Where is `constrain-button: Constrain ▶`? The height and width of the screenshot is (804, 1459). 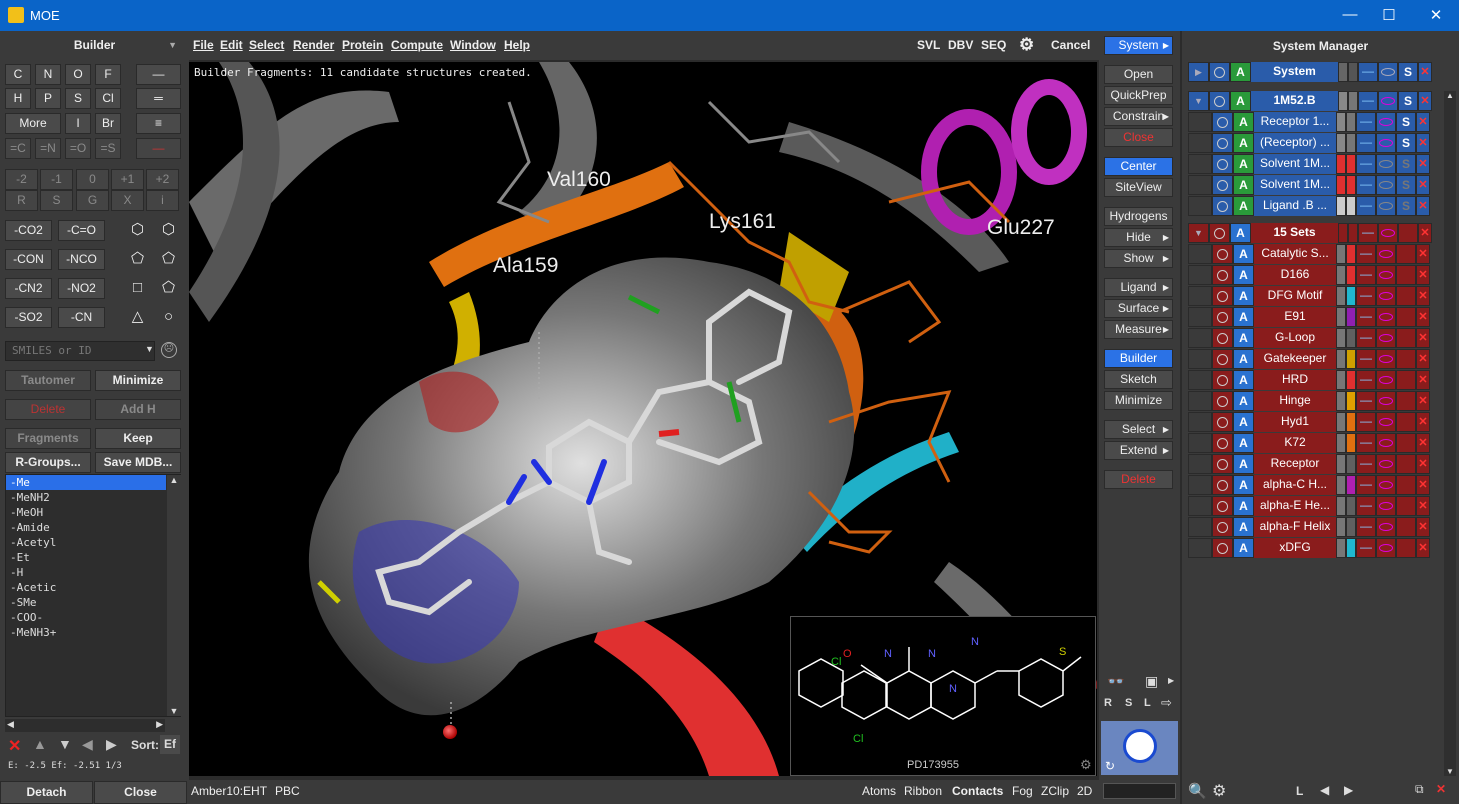
constrain-button: Constrain ▶ is located at coordinates (1138, 116).